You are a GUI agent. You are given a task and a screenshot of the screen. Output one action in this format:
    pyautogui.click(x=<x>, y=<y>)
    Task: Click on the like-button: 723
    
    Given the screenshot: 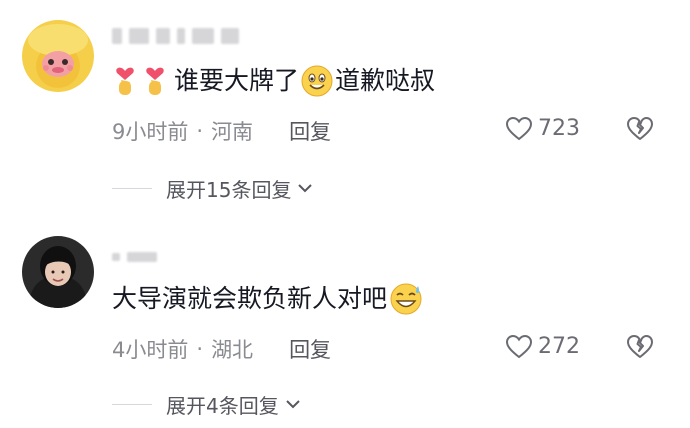 What is the action you would take?
    pyautogui.click(x=543, y=128)
    